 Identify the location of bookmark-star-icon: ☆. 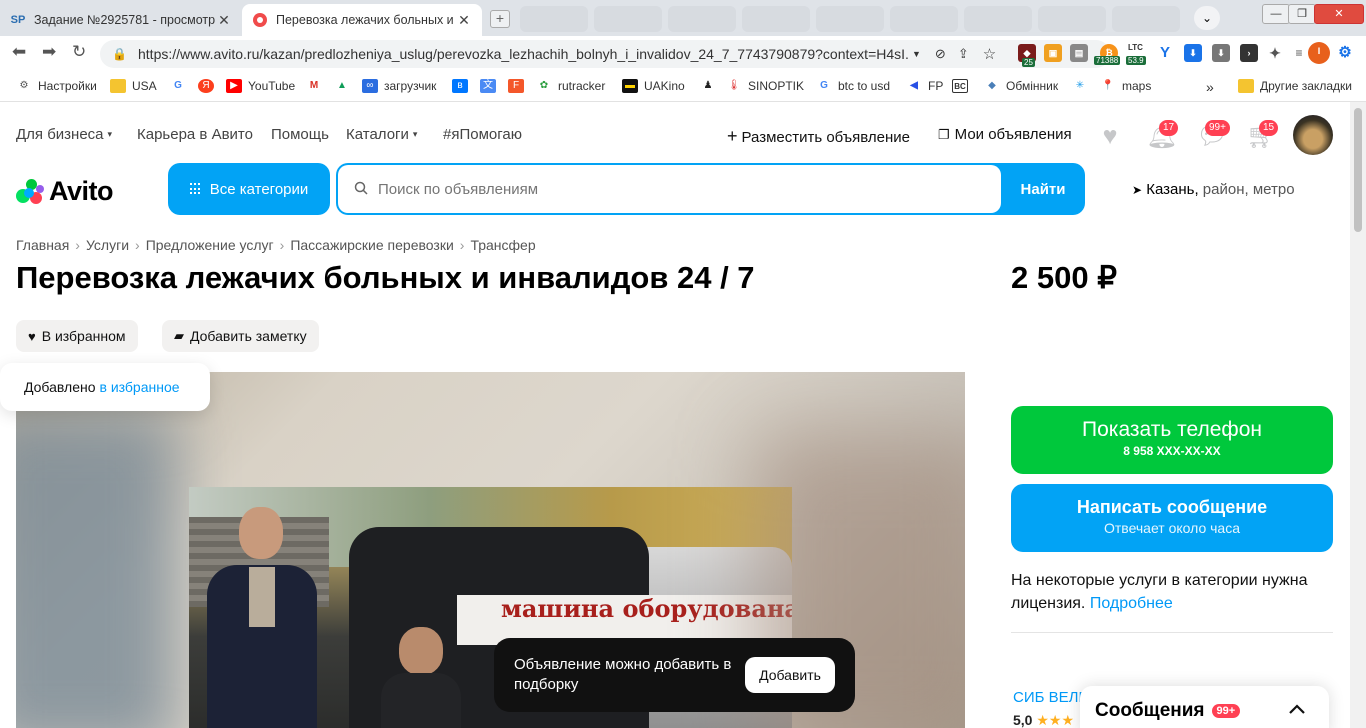
(989, 54).